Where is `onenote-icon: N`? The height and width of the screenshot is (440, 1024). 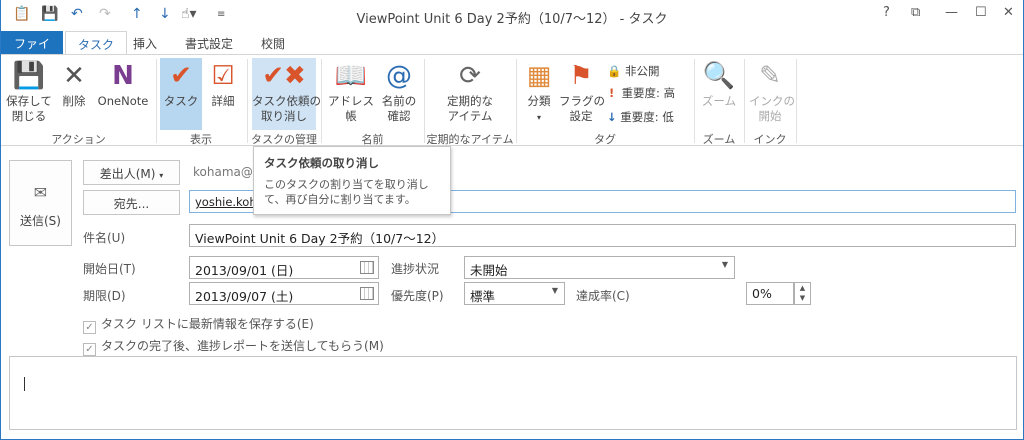
onenote-icon: N is located at coordinates (123, 76).